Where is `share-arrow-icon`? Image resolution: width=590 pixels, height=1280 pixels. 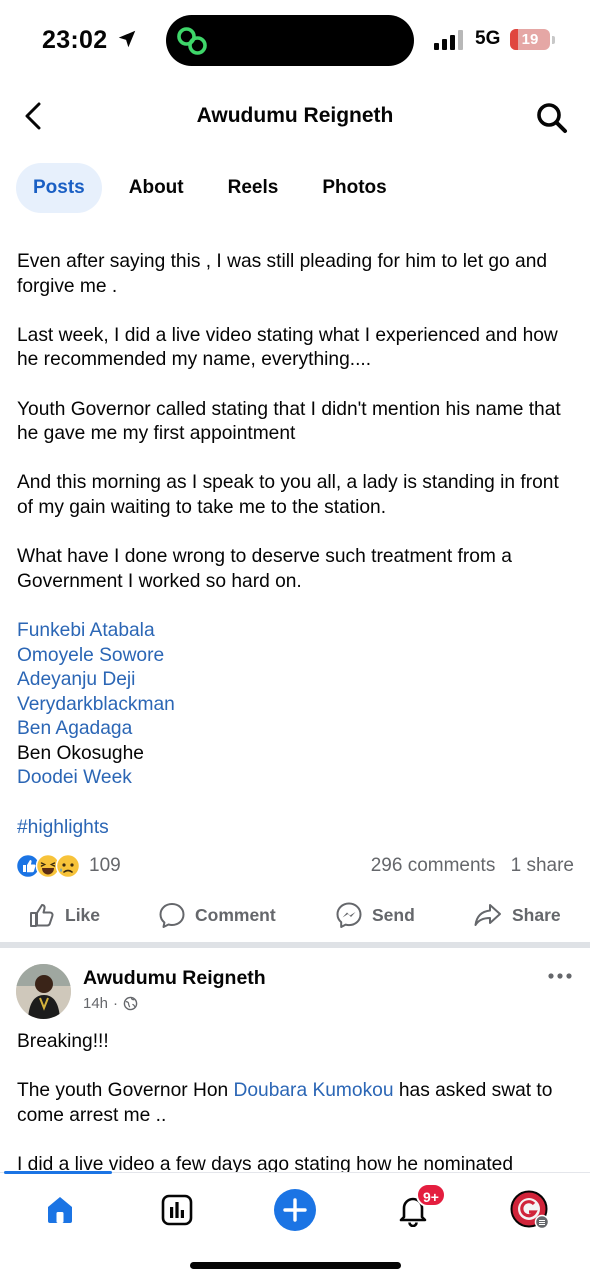
share-arrow-icon is located at coordinates (487, 915).